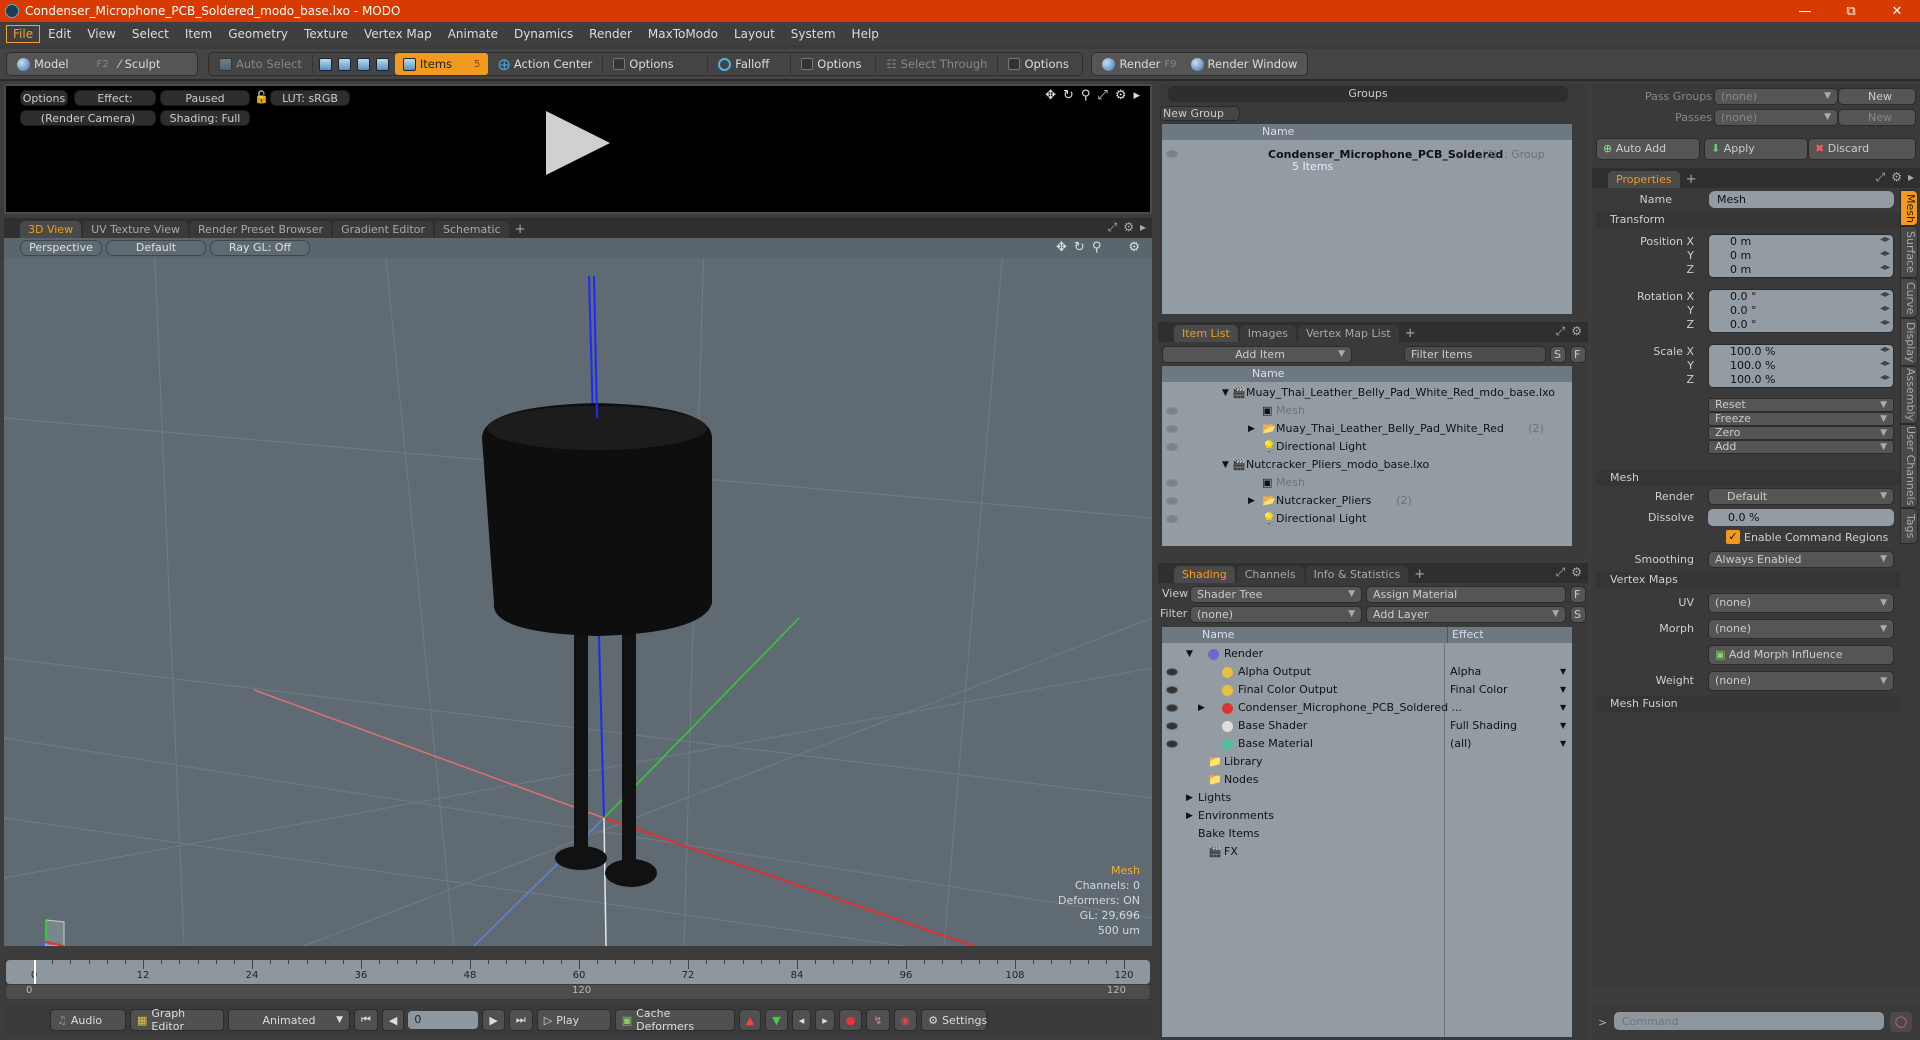 The image size is (1920, 1040). Describe the element at coordinates (1086, 95) in the screenshot. I see `zoom-icon: ⚲` at that location.